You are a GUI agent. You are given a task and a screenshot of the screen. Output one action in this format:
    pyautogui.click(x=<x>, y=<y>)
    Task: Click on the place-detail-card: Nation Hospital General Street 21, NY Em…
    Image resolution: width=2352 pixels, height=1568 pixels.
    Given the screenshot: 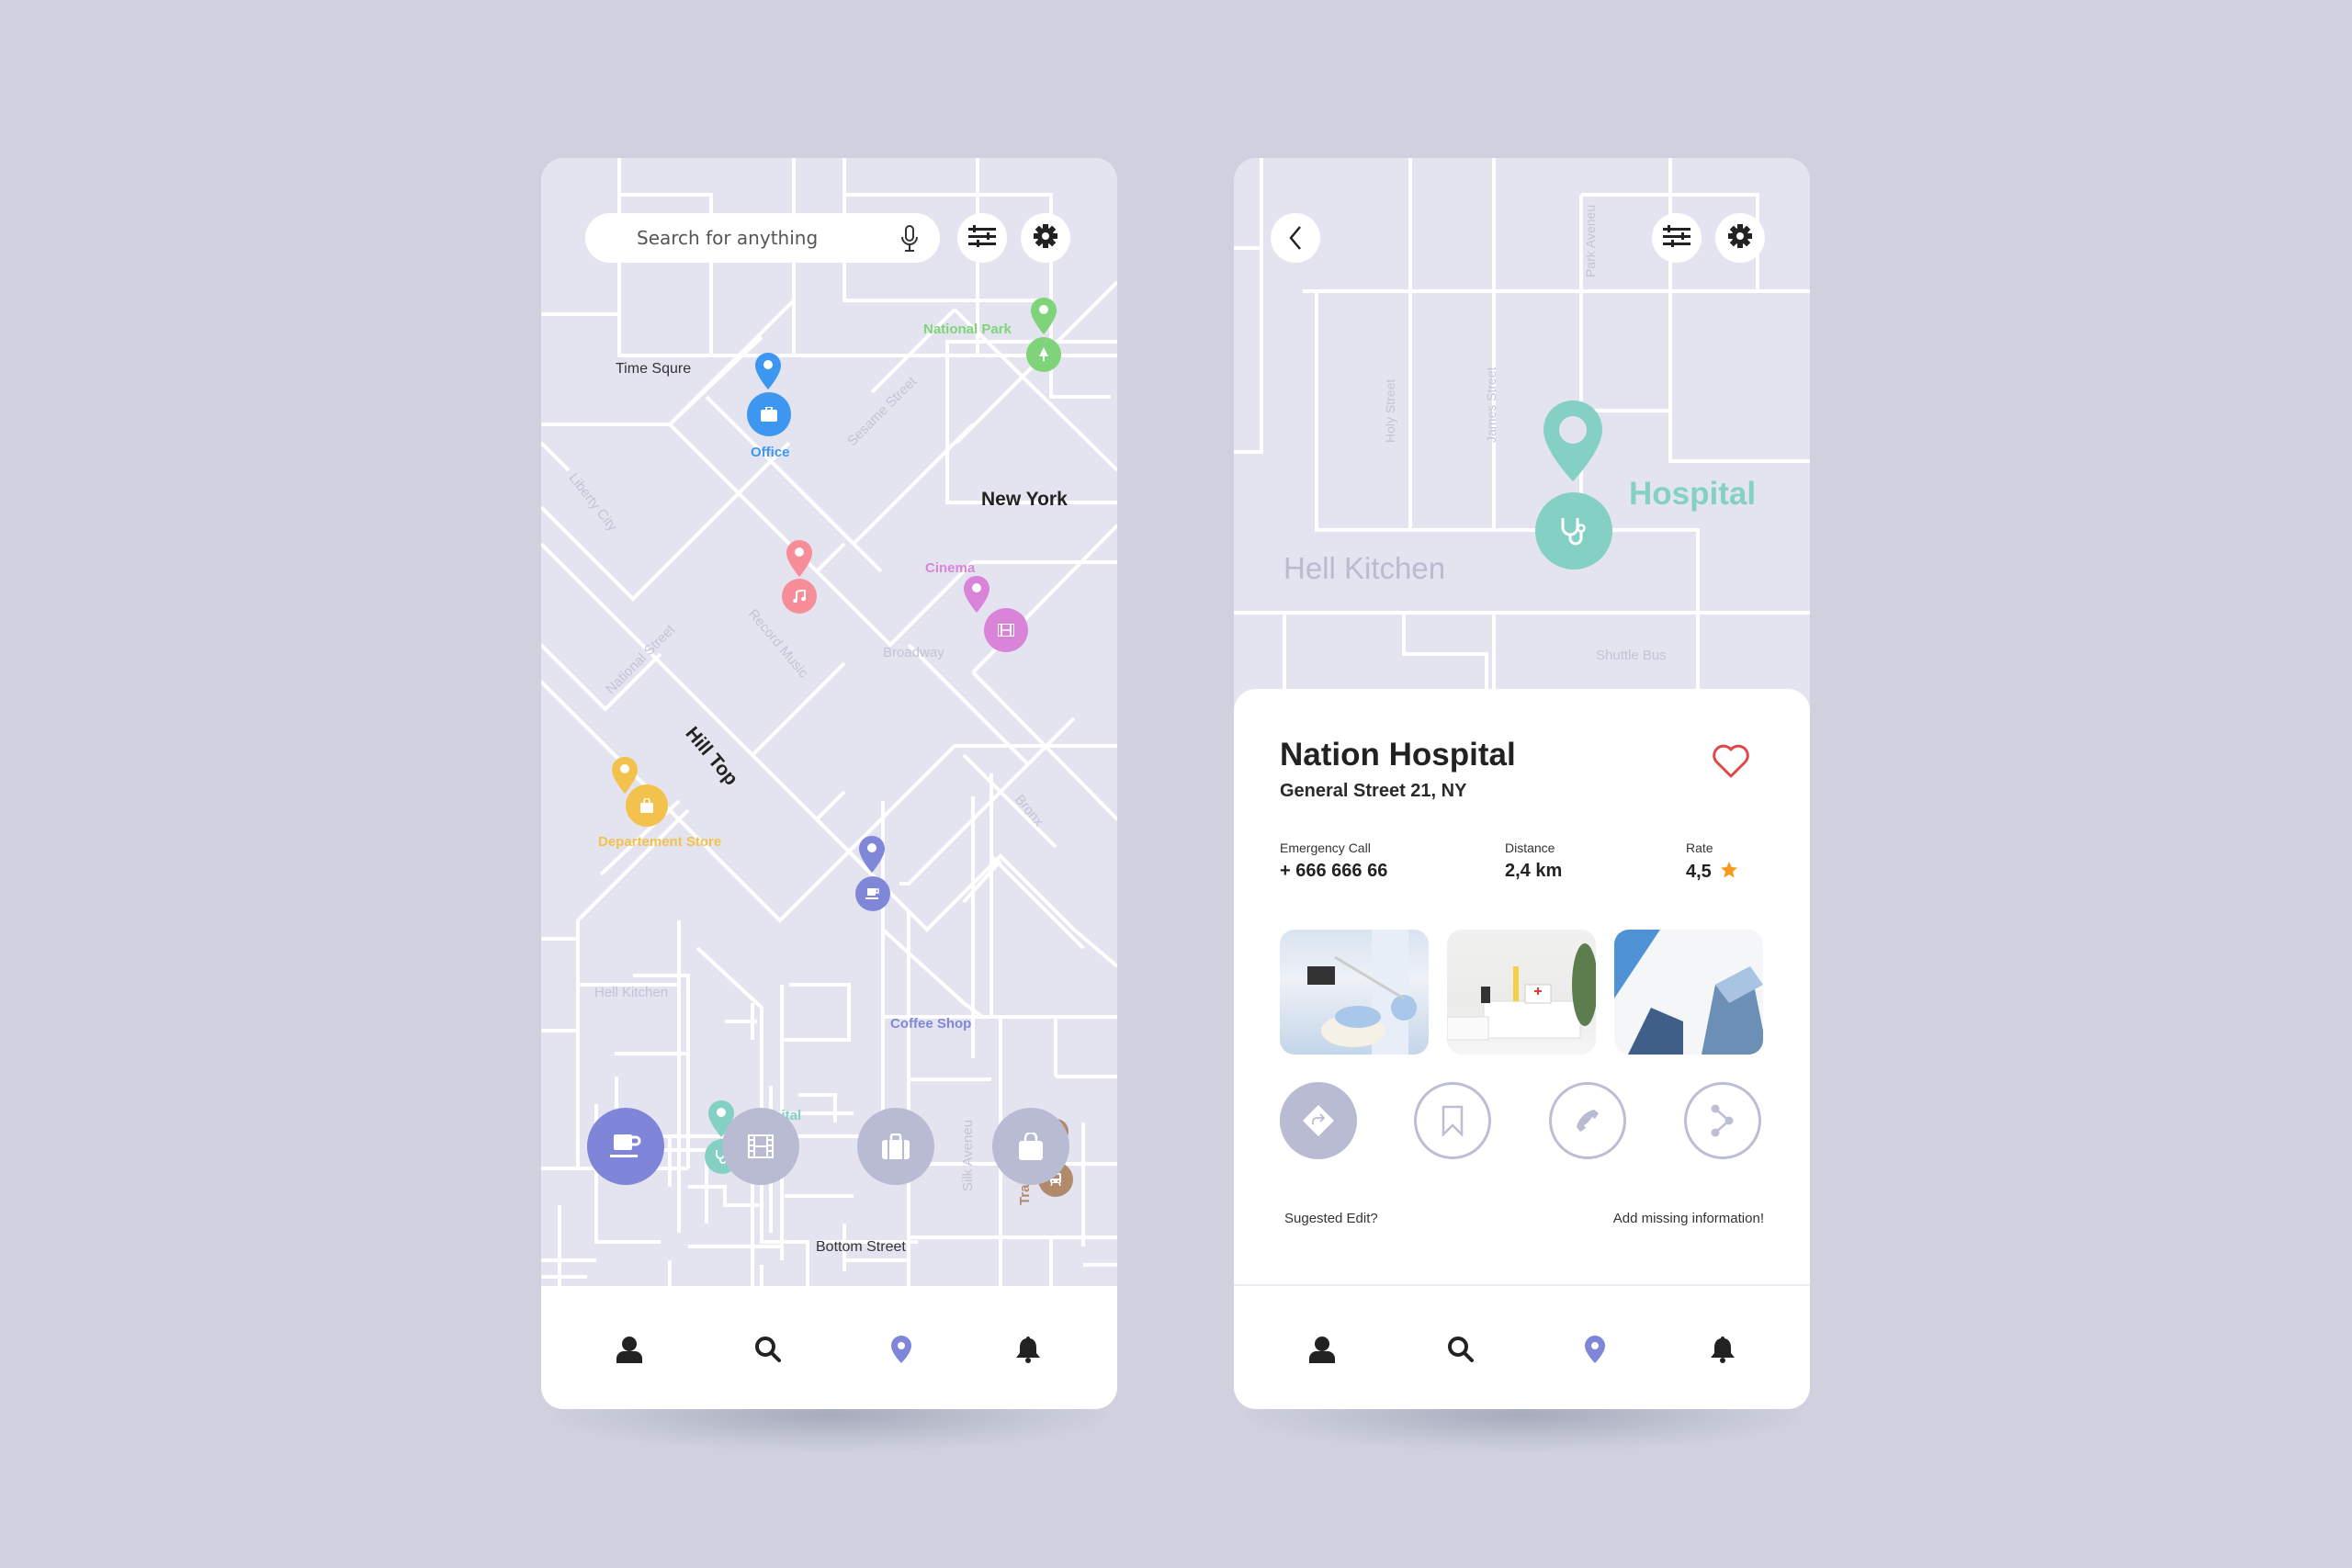 What is the action you would take?
    pyautogui.click(x=1522, y=988)
    